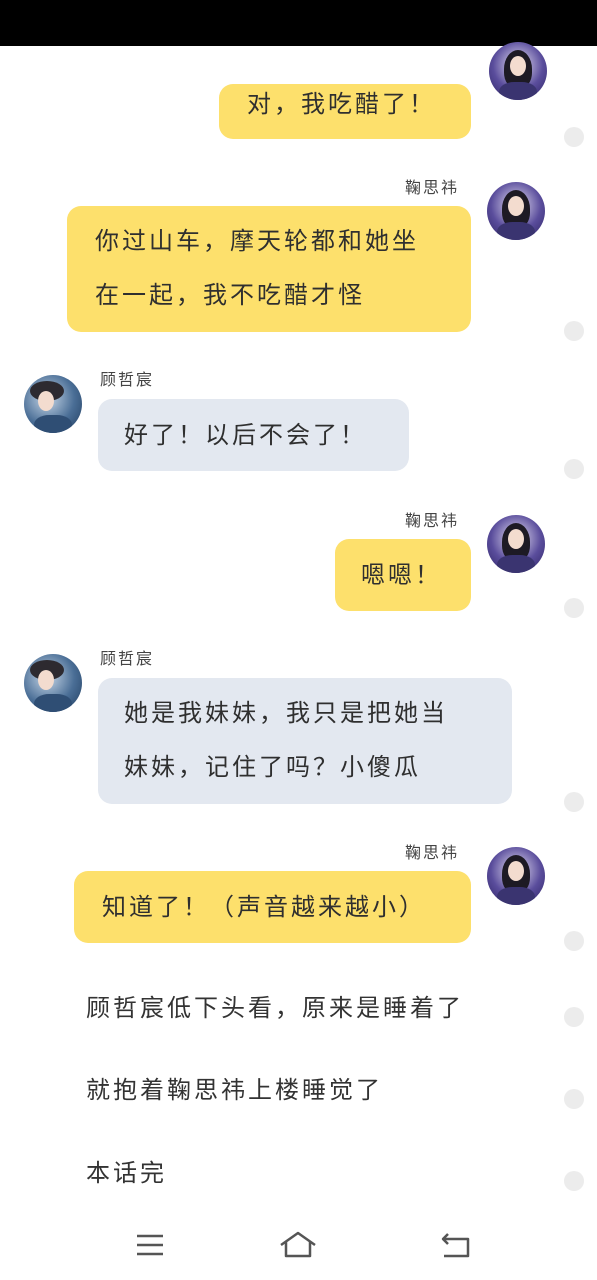 This screenshot has height=1280, width=597. Describe the element at coordinates (257, 241) in the screenshot. I see `message-text-line: 你过山车，摩天轮都和她坐` at that location.